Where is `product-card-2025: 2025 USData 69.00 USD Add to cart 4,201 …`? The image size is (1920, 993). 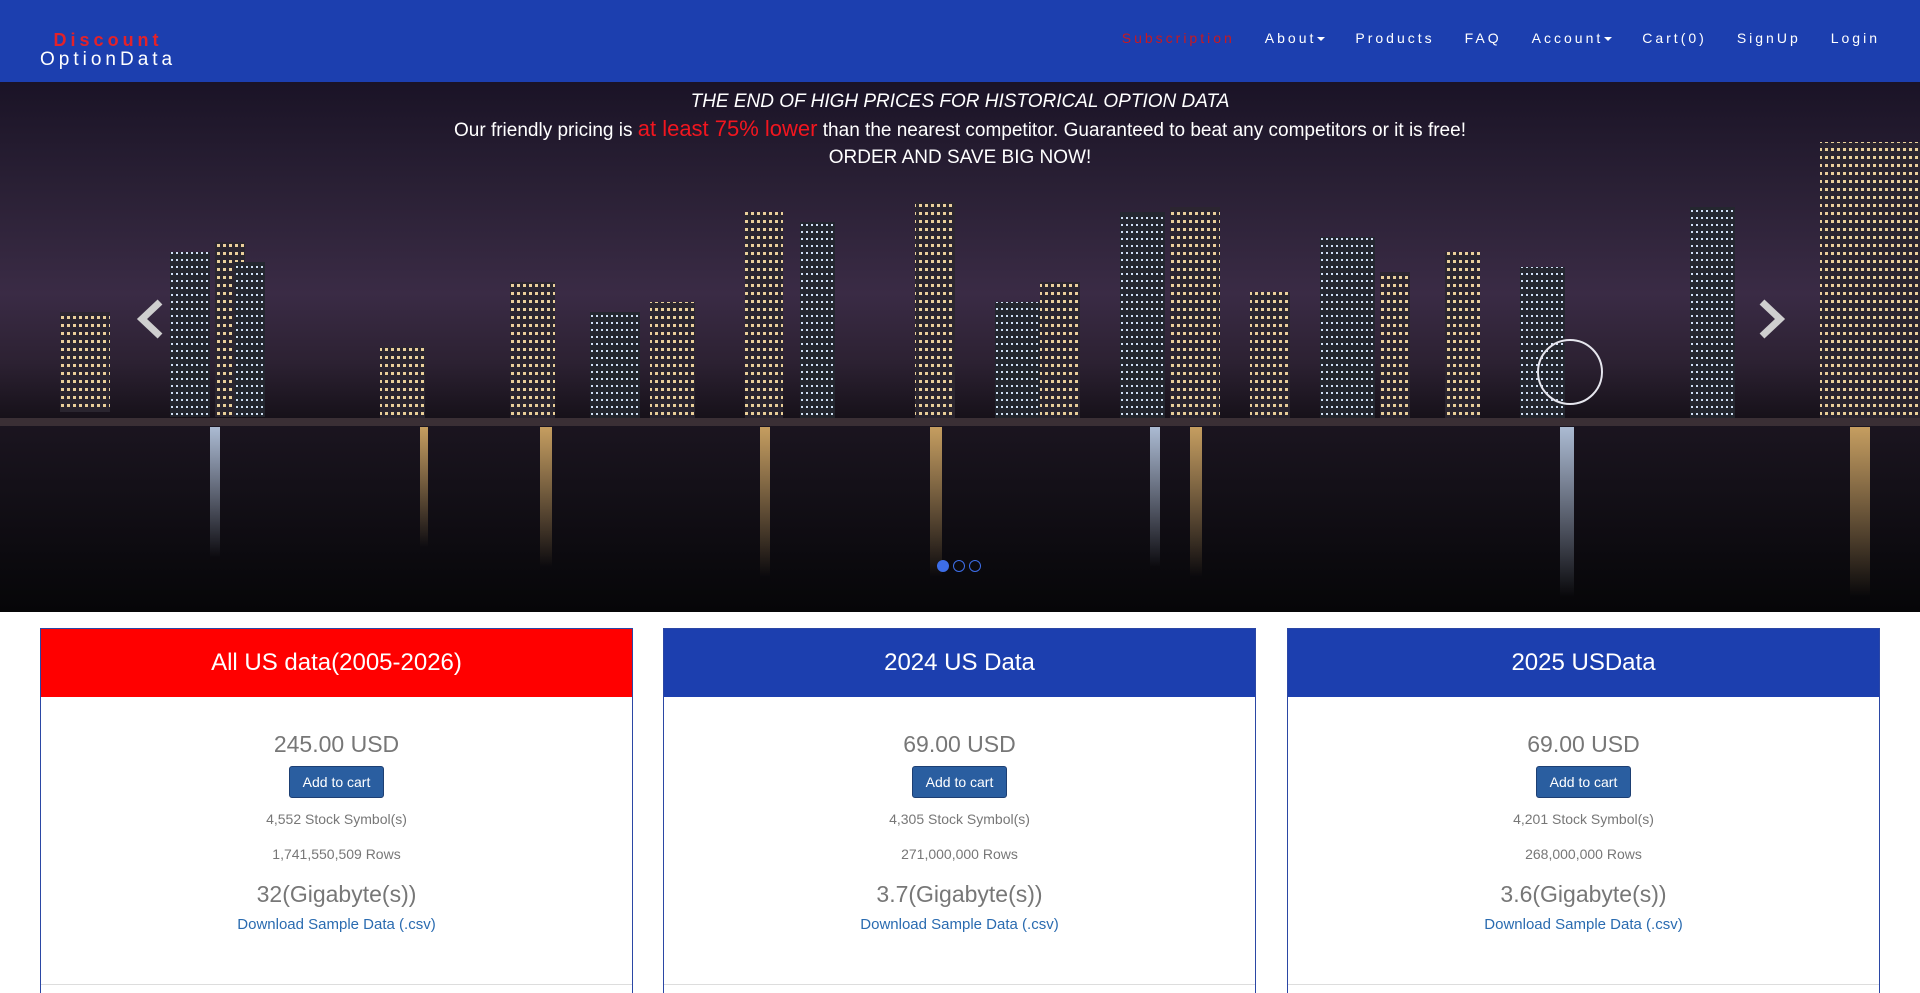 product-card-2025: 2025 USData 69.00 USD Add to cart 4,201 … is located at coordinates (1583, 810).